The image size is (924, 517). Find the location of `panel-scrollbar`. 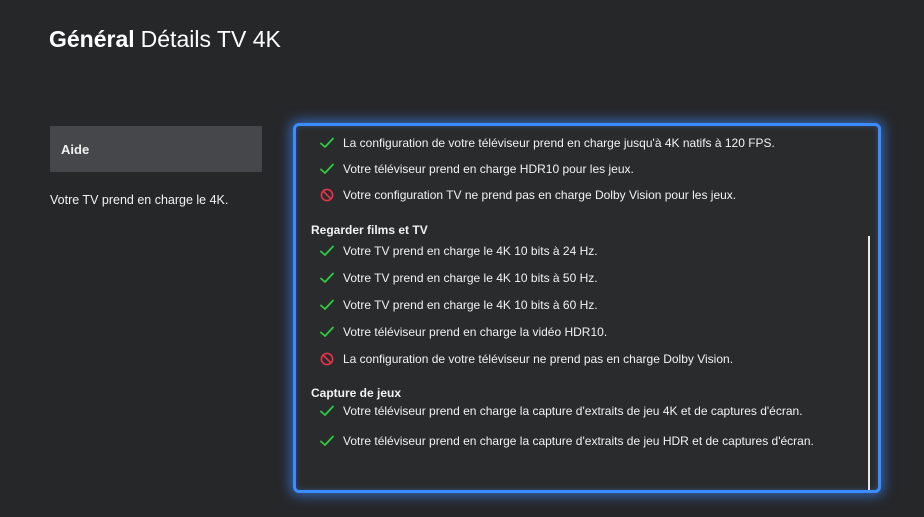

panel-scrollbar is located at coordinates (869, 363).